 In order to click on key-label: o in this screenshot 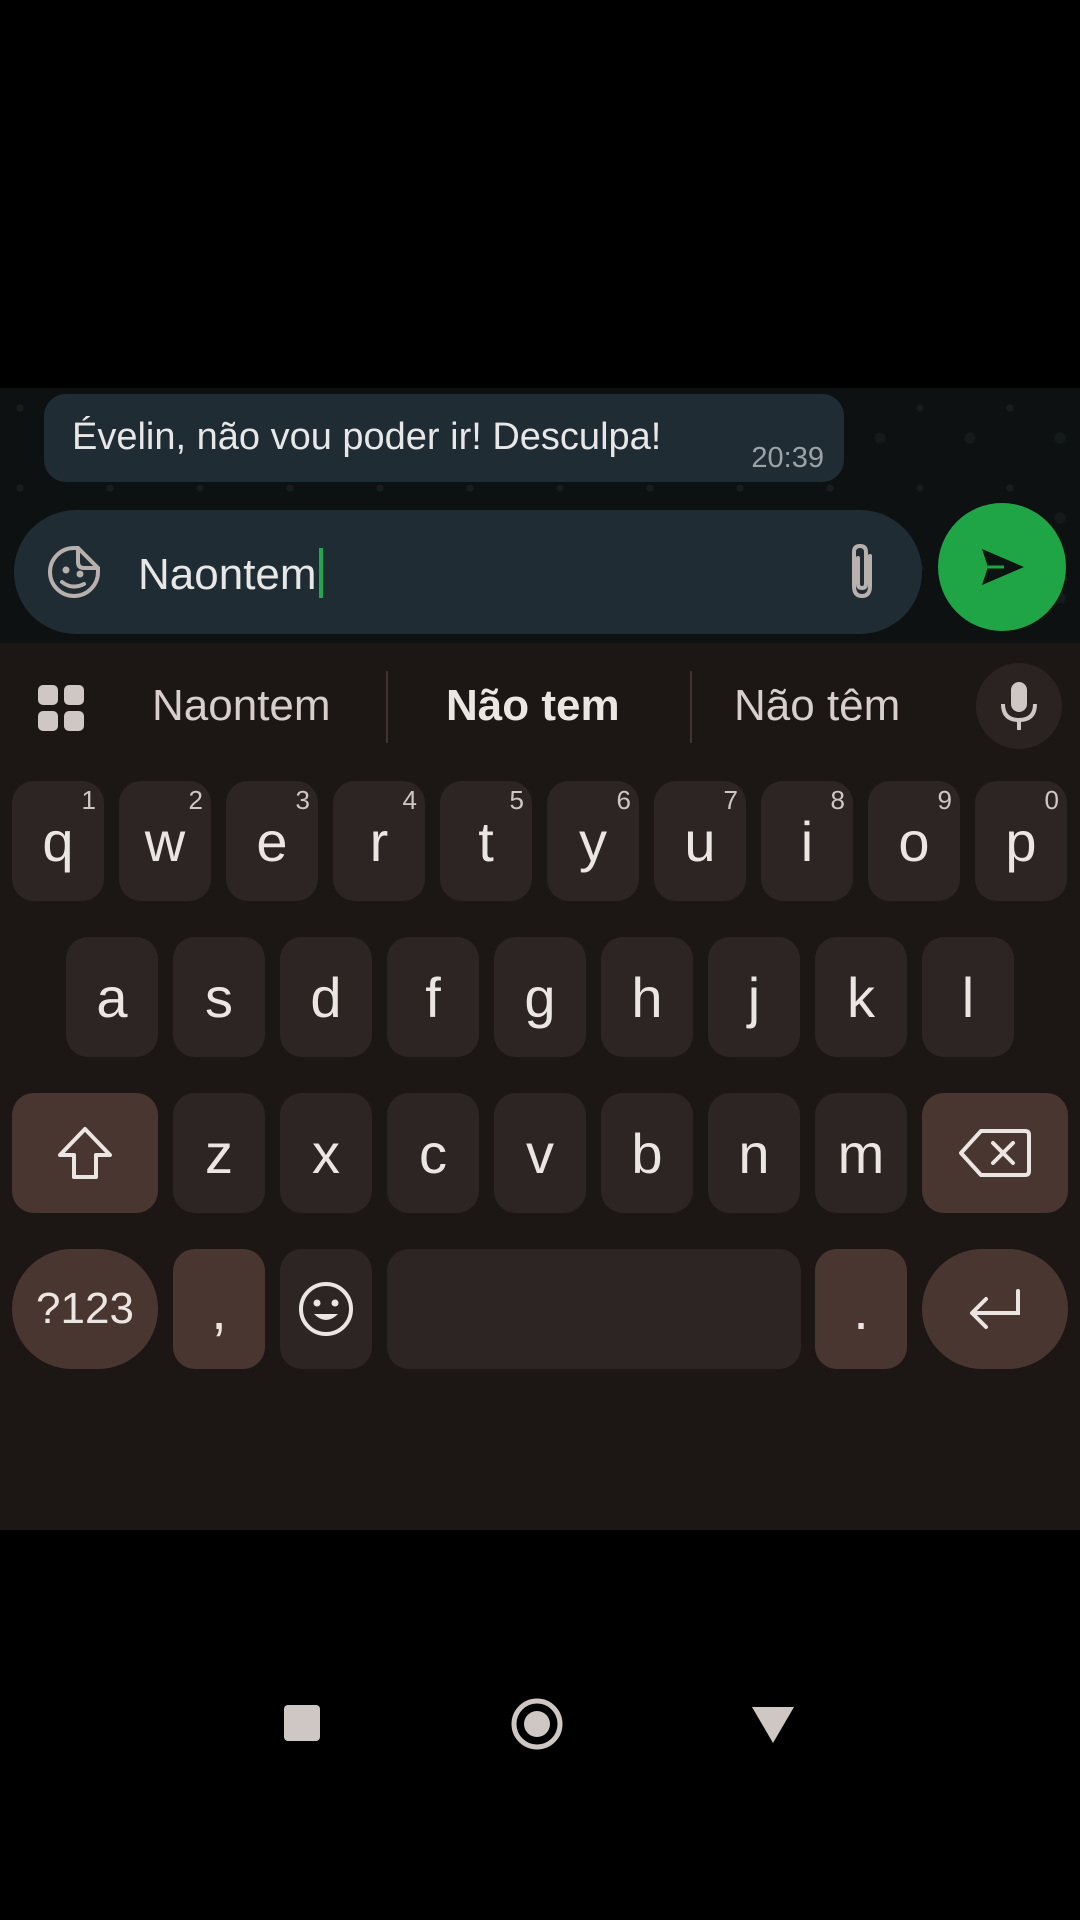, I will do `click(914, 841)`.